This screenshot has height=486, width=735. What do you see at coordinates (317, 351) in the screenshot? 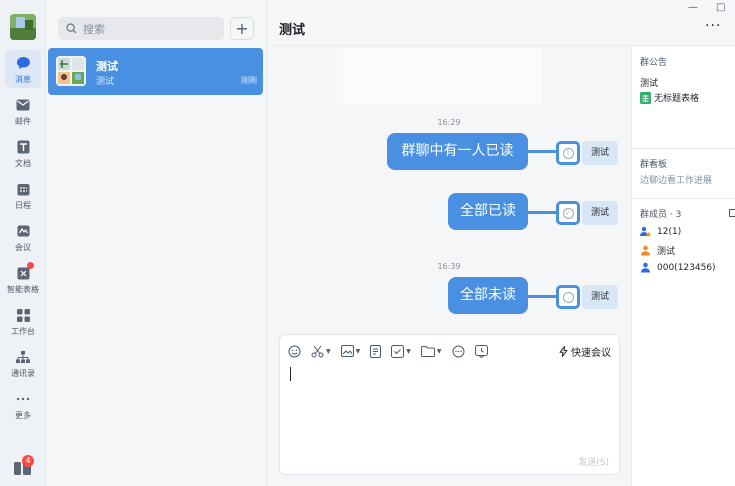
I see `scissors-icon` at bounding box center [317, 351].